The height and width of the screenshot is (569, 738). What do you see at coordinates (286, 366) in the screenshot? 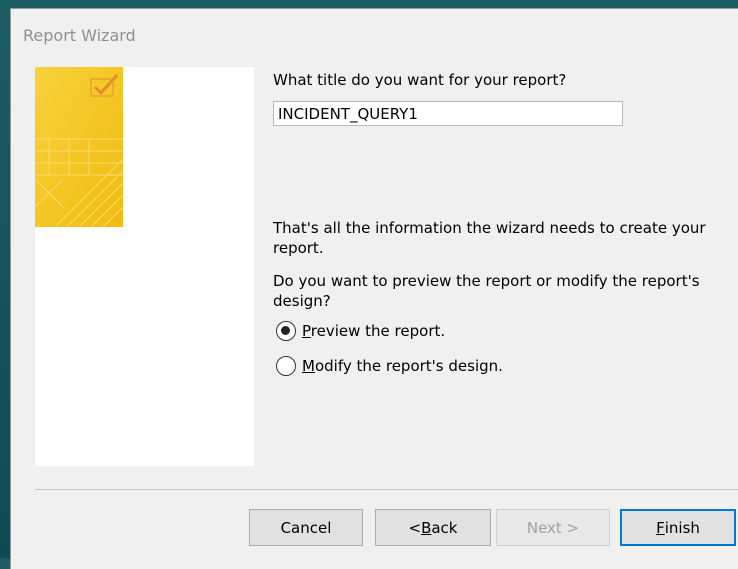
I see `radio-button-unselected` at bounding box center [286, 366].